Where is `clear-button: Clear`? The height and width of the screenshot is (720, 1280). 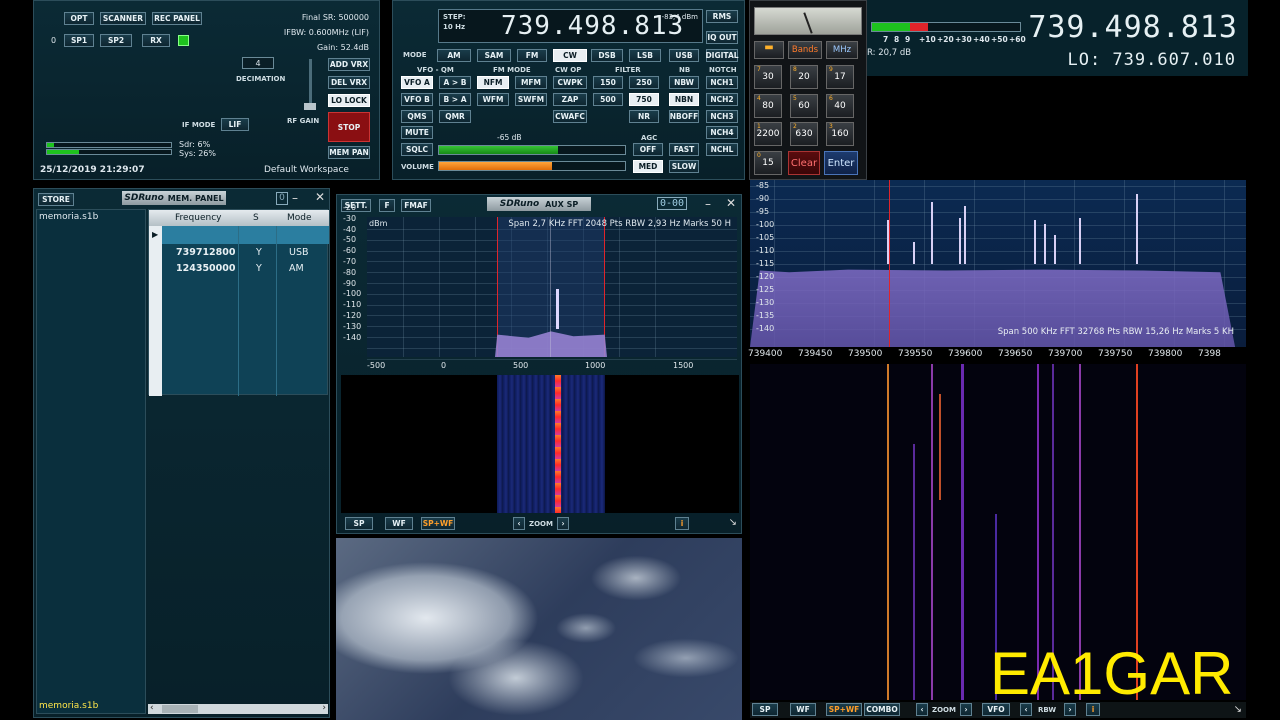 clear-button: Clear is located at coordinates (804, 163).